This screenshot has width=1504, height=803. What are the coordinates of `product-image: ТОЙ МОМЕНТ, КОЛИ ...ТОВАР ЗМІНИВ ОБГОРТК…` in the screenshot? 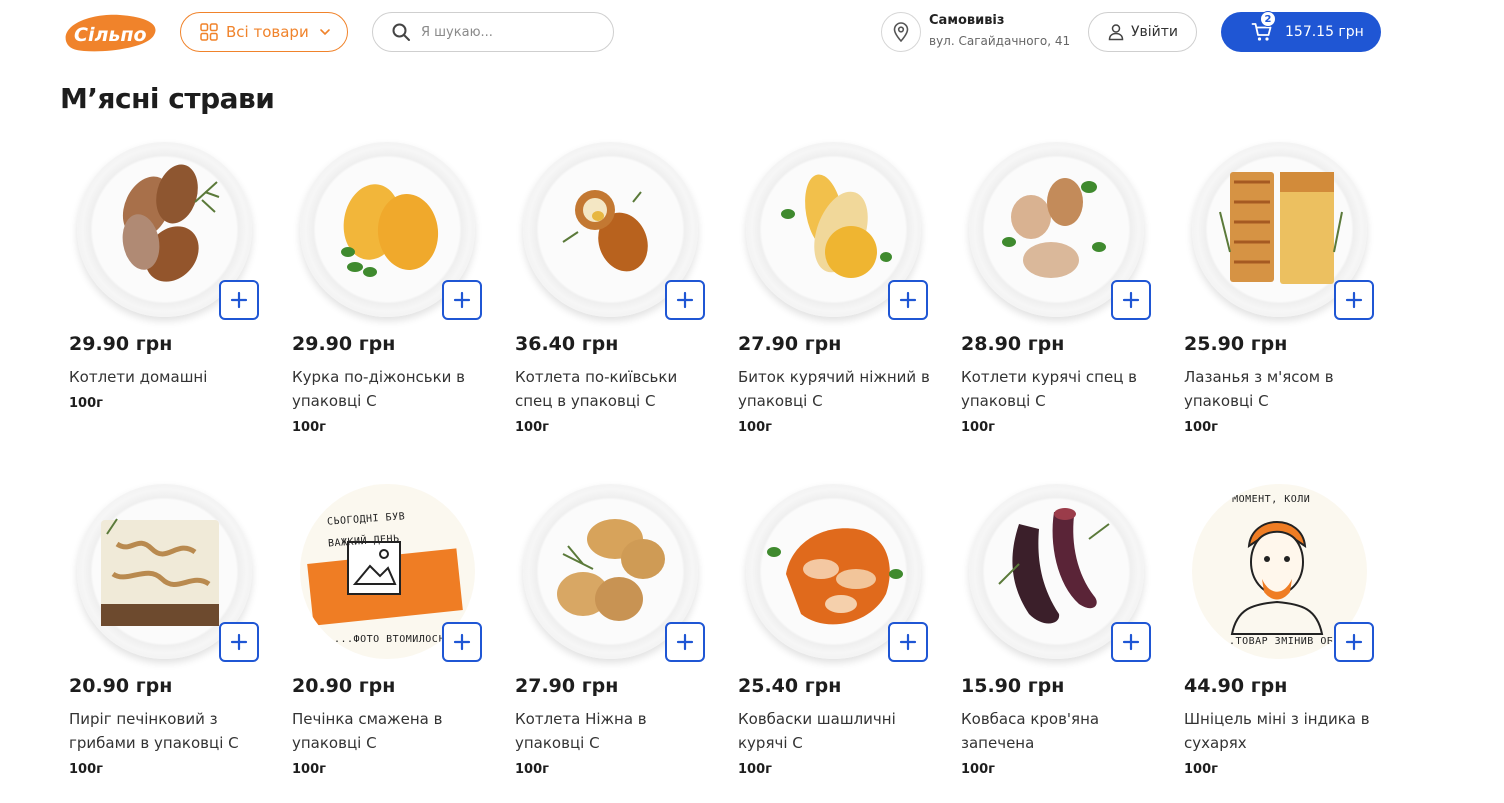 It's located at (1275, 571).